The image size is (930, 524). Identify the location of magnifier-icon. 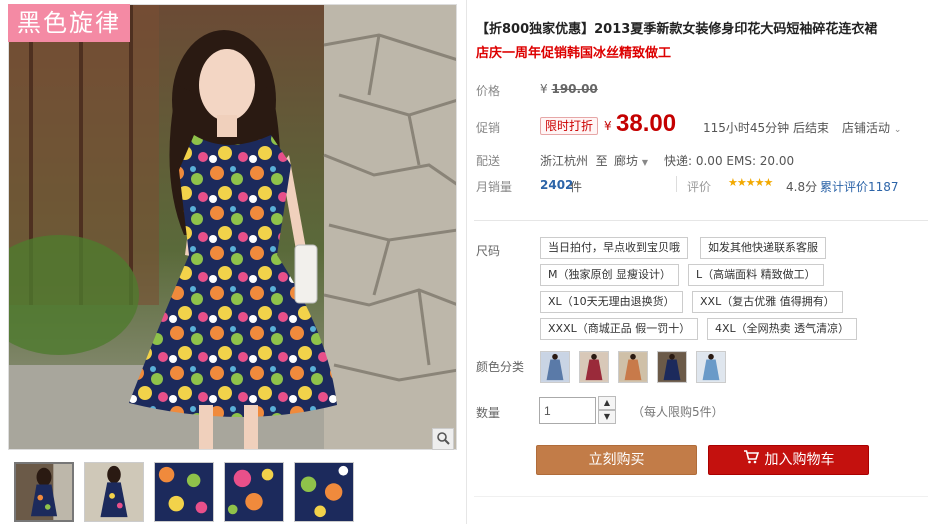
(443, 439).